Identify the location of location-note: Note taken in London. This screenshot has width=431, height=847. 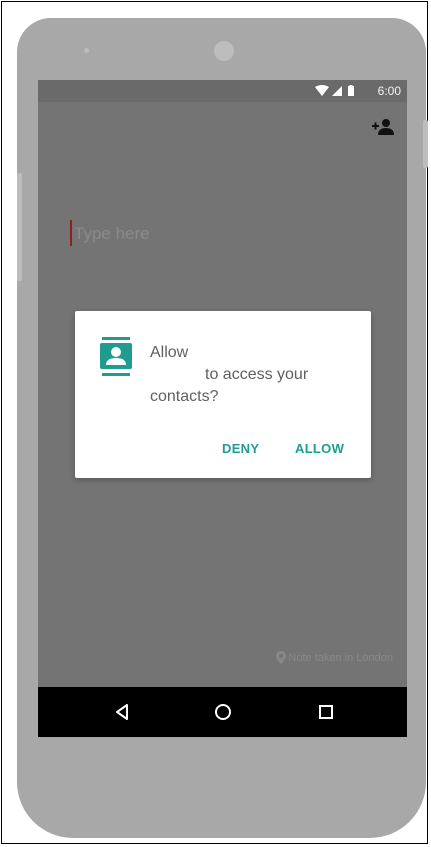
(334, 657).